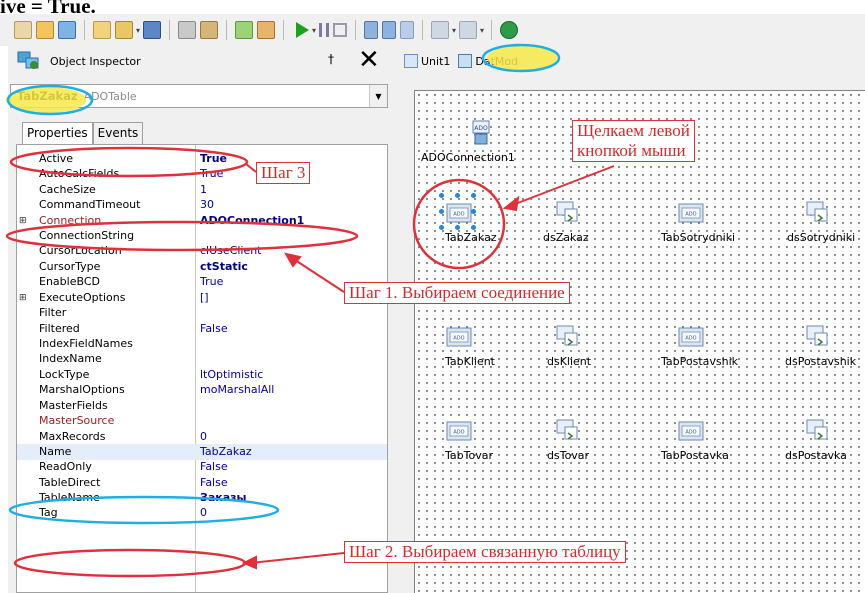 The image size is (865, 593). I want to click on property-row-cachesize: CacheSize 1, so click(202, 190).